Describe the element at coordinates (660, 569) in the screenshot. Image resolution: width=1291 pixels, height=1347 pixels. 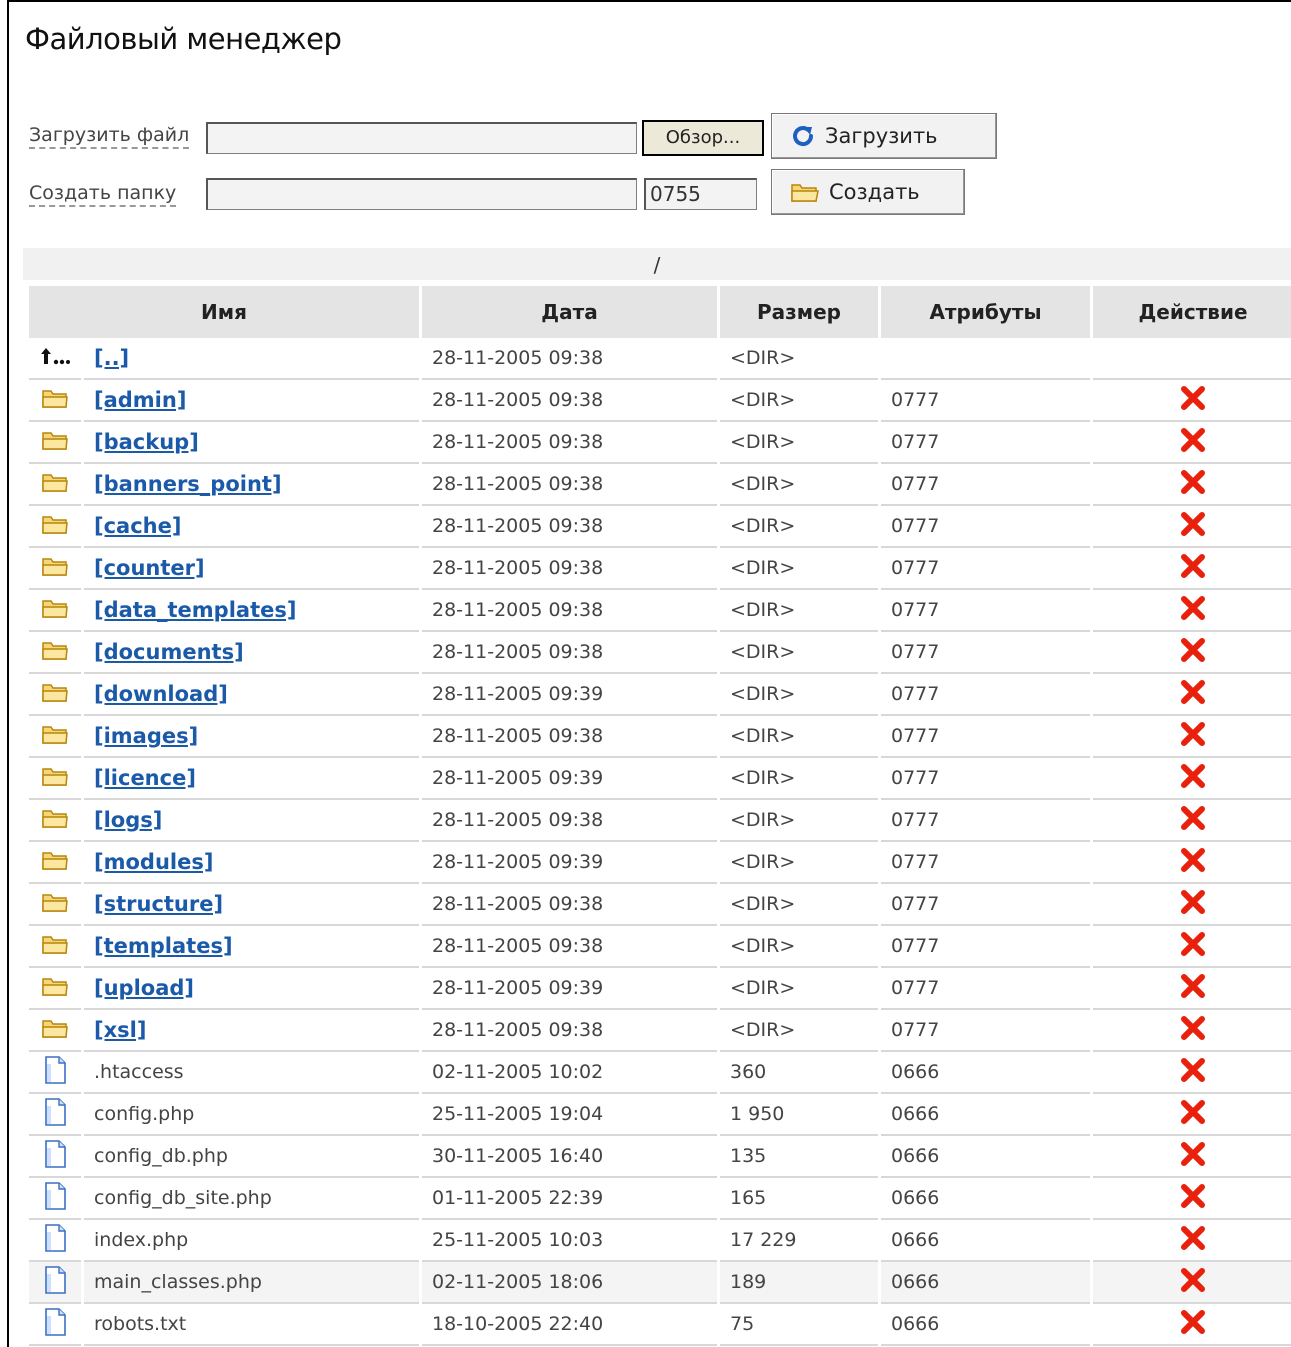
I see `table-row: [counter] 28-11-2005 09:38 <DIR> 0777` at that location.